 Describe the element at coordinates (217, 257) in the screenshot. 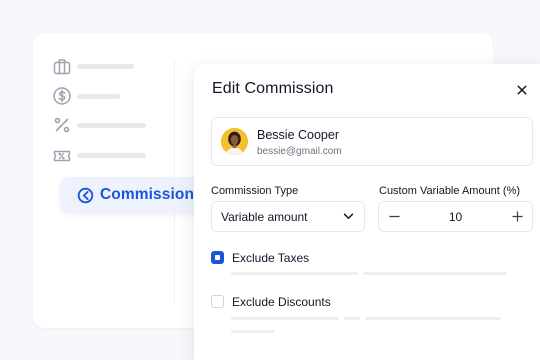

I see `exclude-taxes-checkbox` at that location.